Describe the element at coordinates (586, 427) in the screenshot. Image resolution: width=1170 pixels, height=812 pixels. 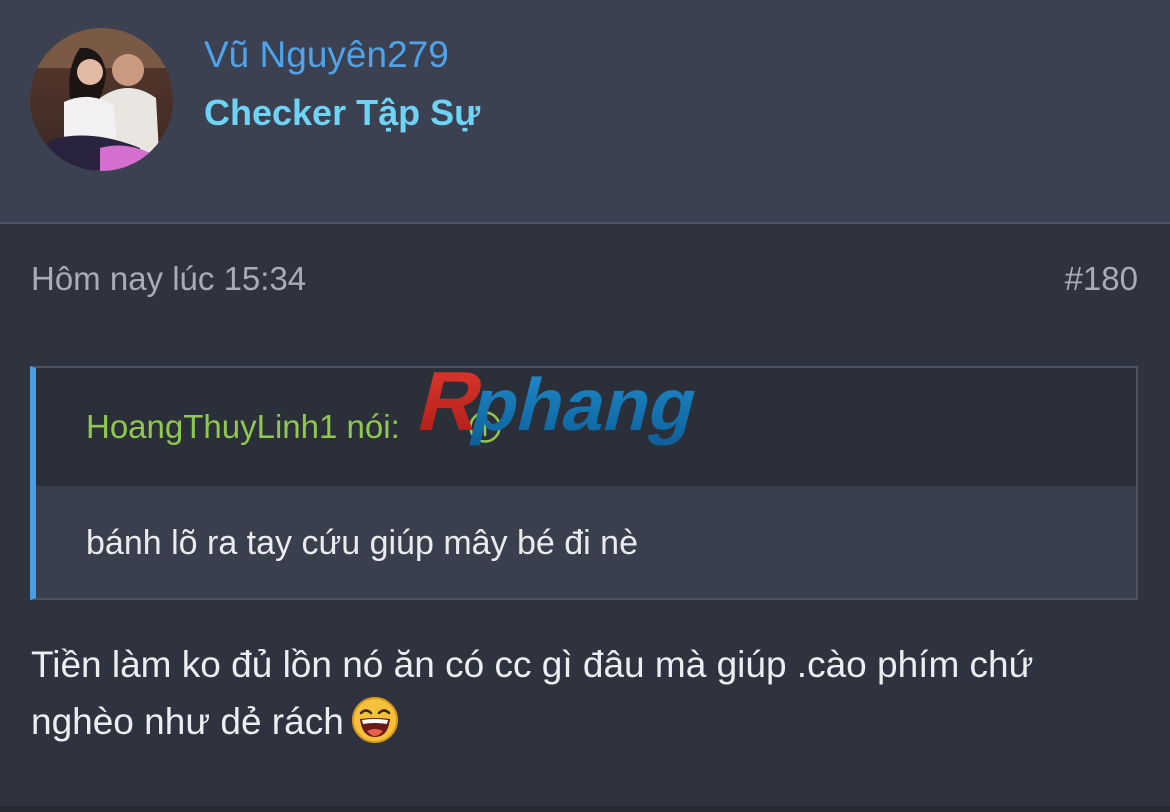
I see `quote-header: HoangThuyLinh1 nói:` at that location.